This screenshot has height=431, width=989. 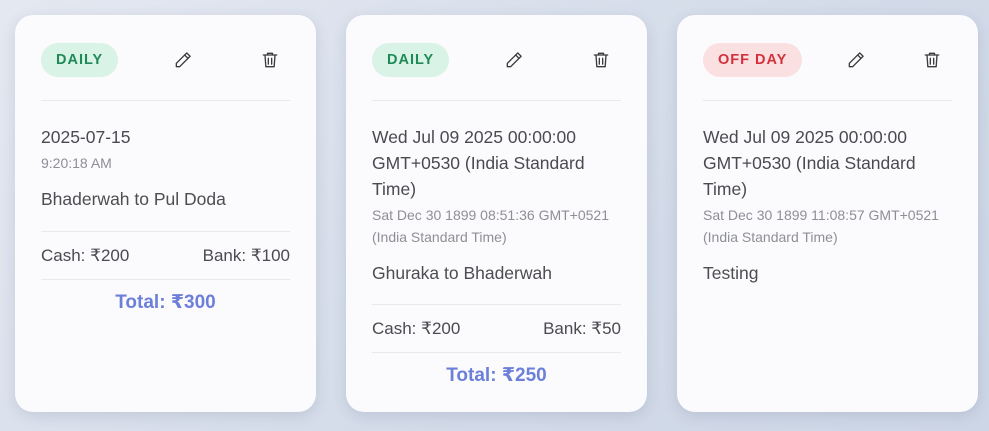 I want to click on bank-amount: Bank: ₹50, so click(x=582, y=328).